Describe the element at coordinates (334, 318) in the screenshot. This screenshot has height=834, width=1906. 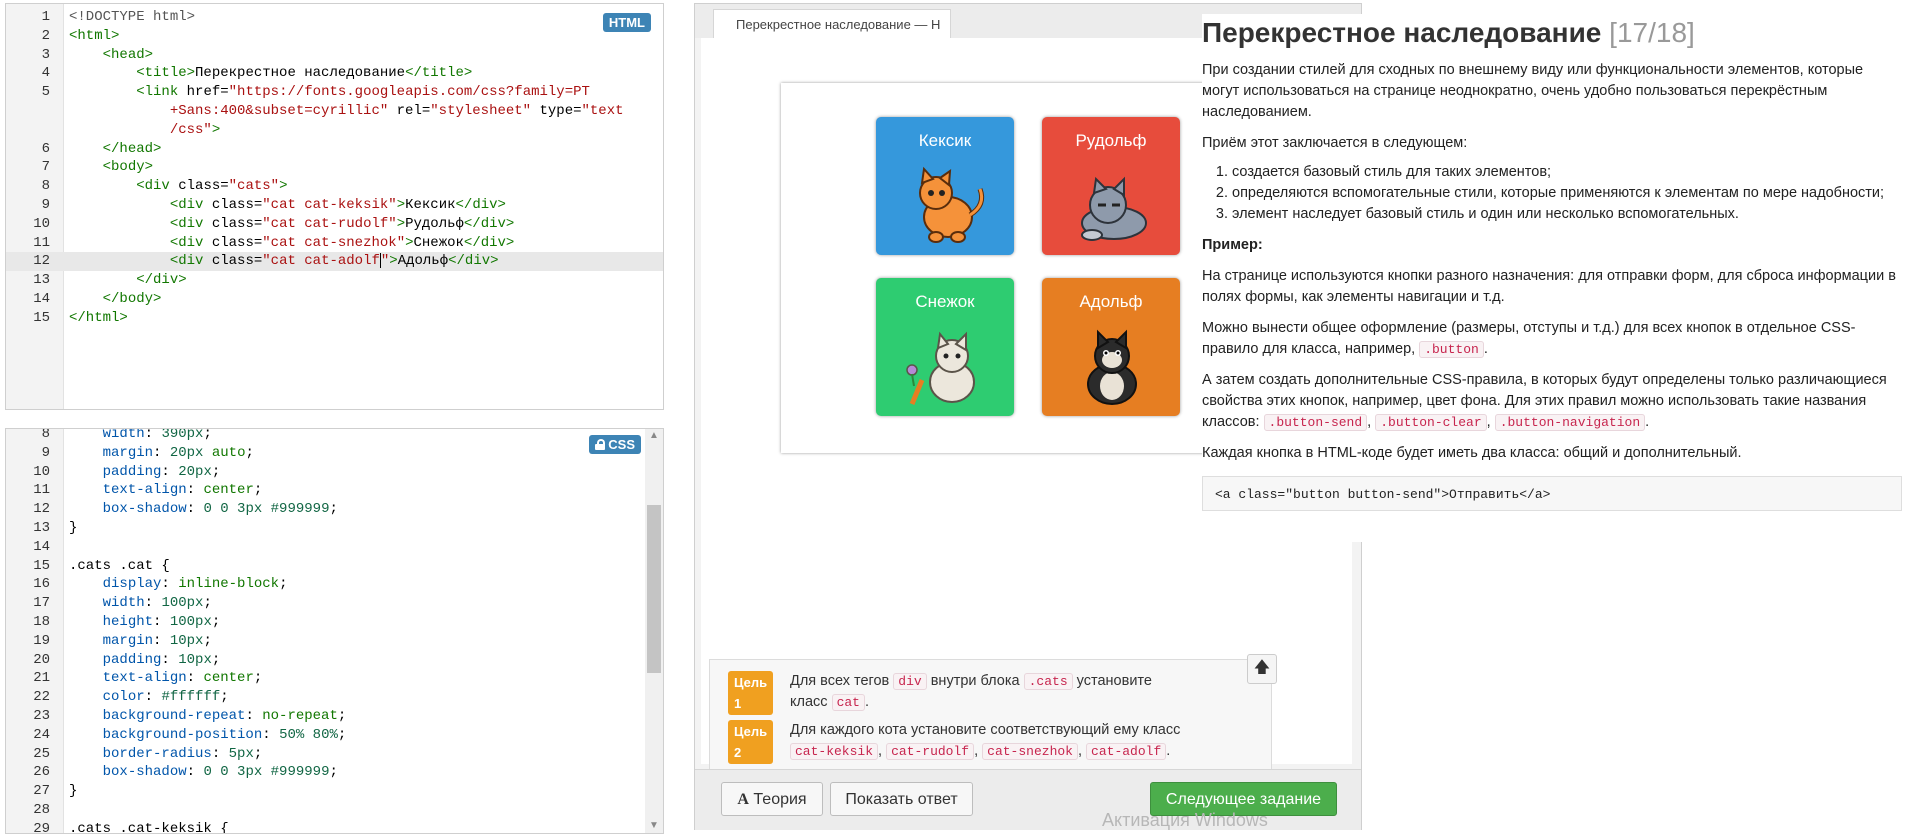
I see `code-line: 15 </html>` at that location.